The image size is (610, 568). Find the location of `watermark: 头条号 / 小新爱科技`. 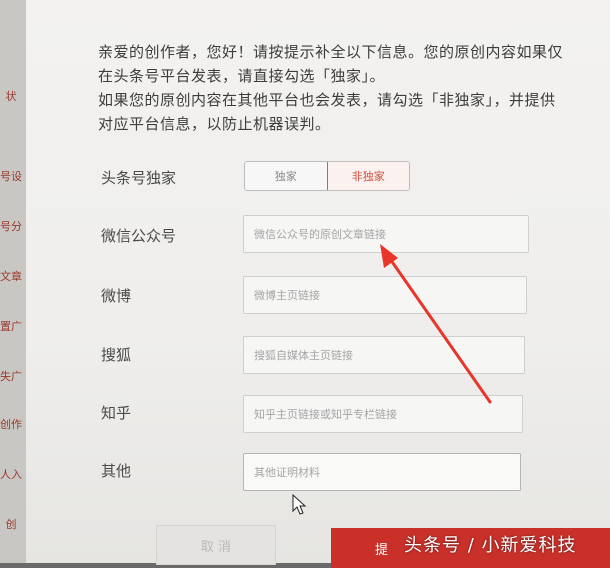

watermark: 头条号 / 小新爱科技 is located at coordinates (490, 545).